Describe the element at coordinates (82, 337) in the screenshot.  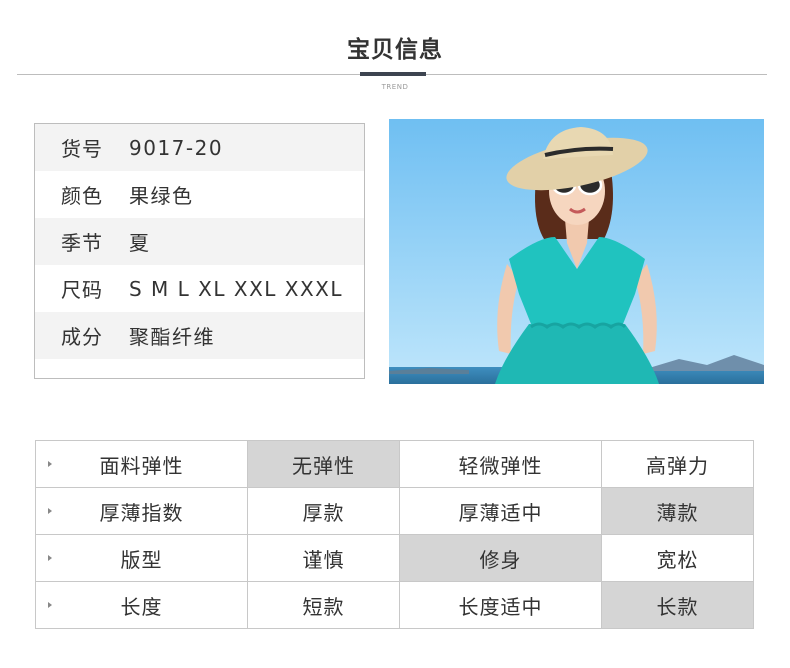
I see `info-key: 成分` at that location.